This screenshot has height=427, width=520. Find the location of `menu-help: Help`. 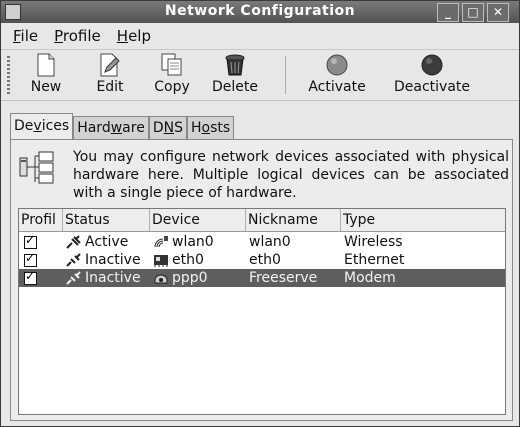

menu-help: Help is located at coordinates (134, 36).